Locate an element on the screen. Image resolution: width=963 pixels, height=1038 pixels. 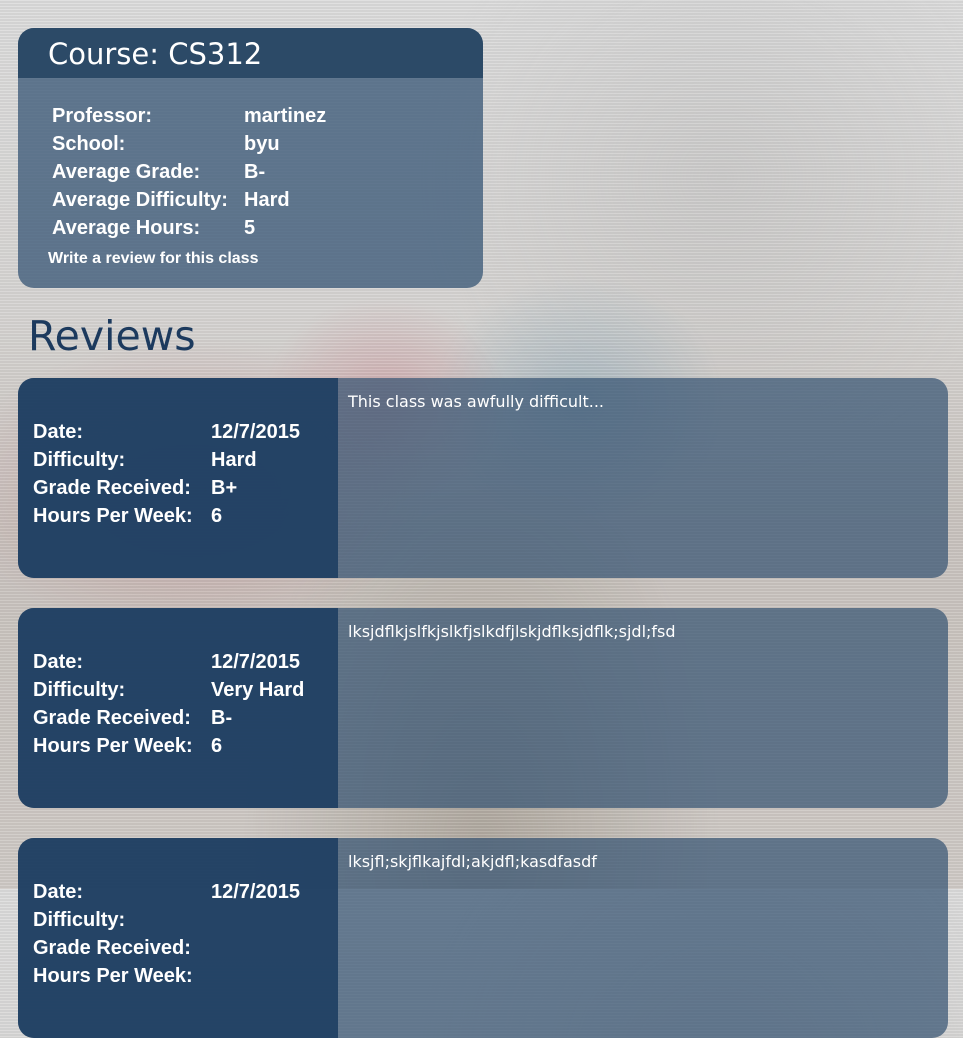
review-hours-row: Hours Per Week: is located at coordinates (185, 976).